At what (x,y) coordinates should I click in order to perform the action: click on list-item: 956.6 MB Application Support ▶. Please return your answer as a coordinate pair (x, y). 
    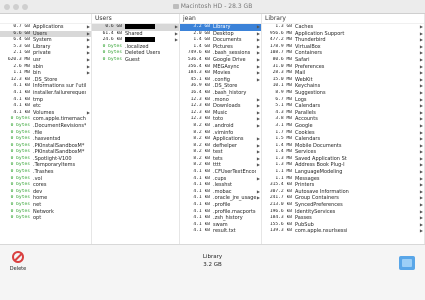
    Looking at the image, I should click on (343, 34).